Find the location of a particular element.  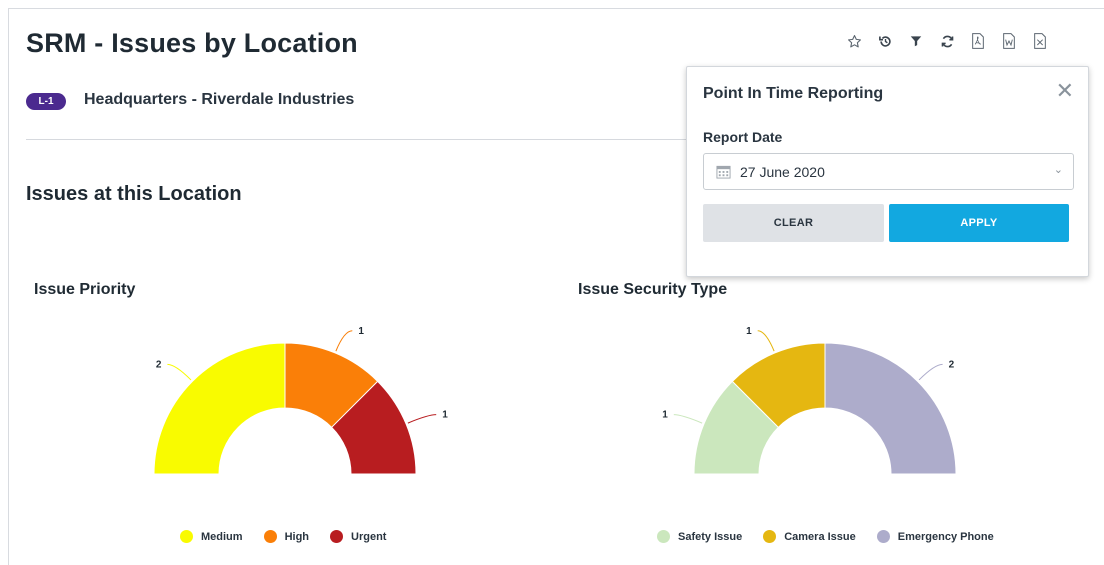

legend-item-camera-issue: Camera Issue is located at coordinates (809, 536).